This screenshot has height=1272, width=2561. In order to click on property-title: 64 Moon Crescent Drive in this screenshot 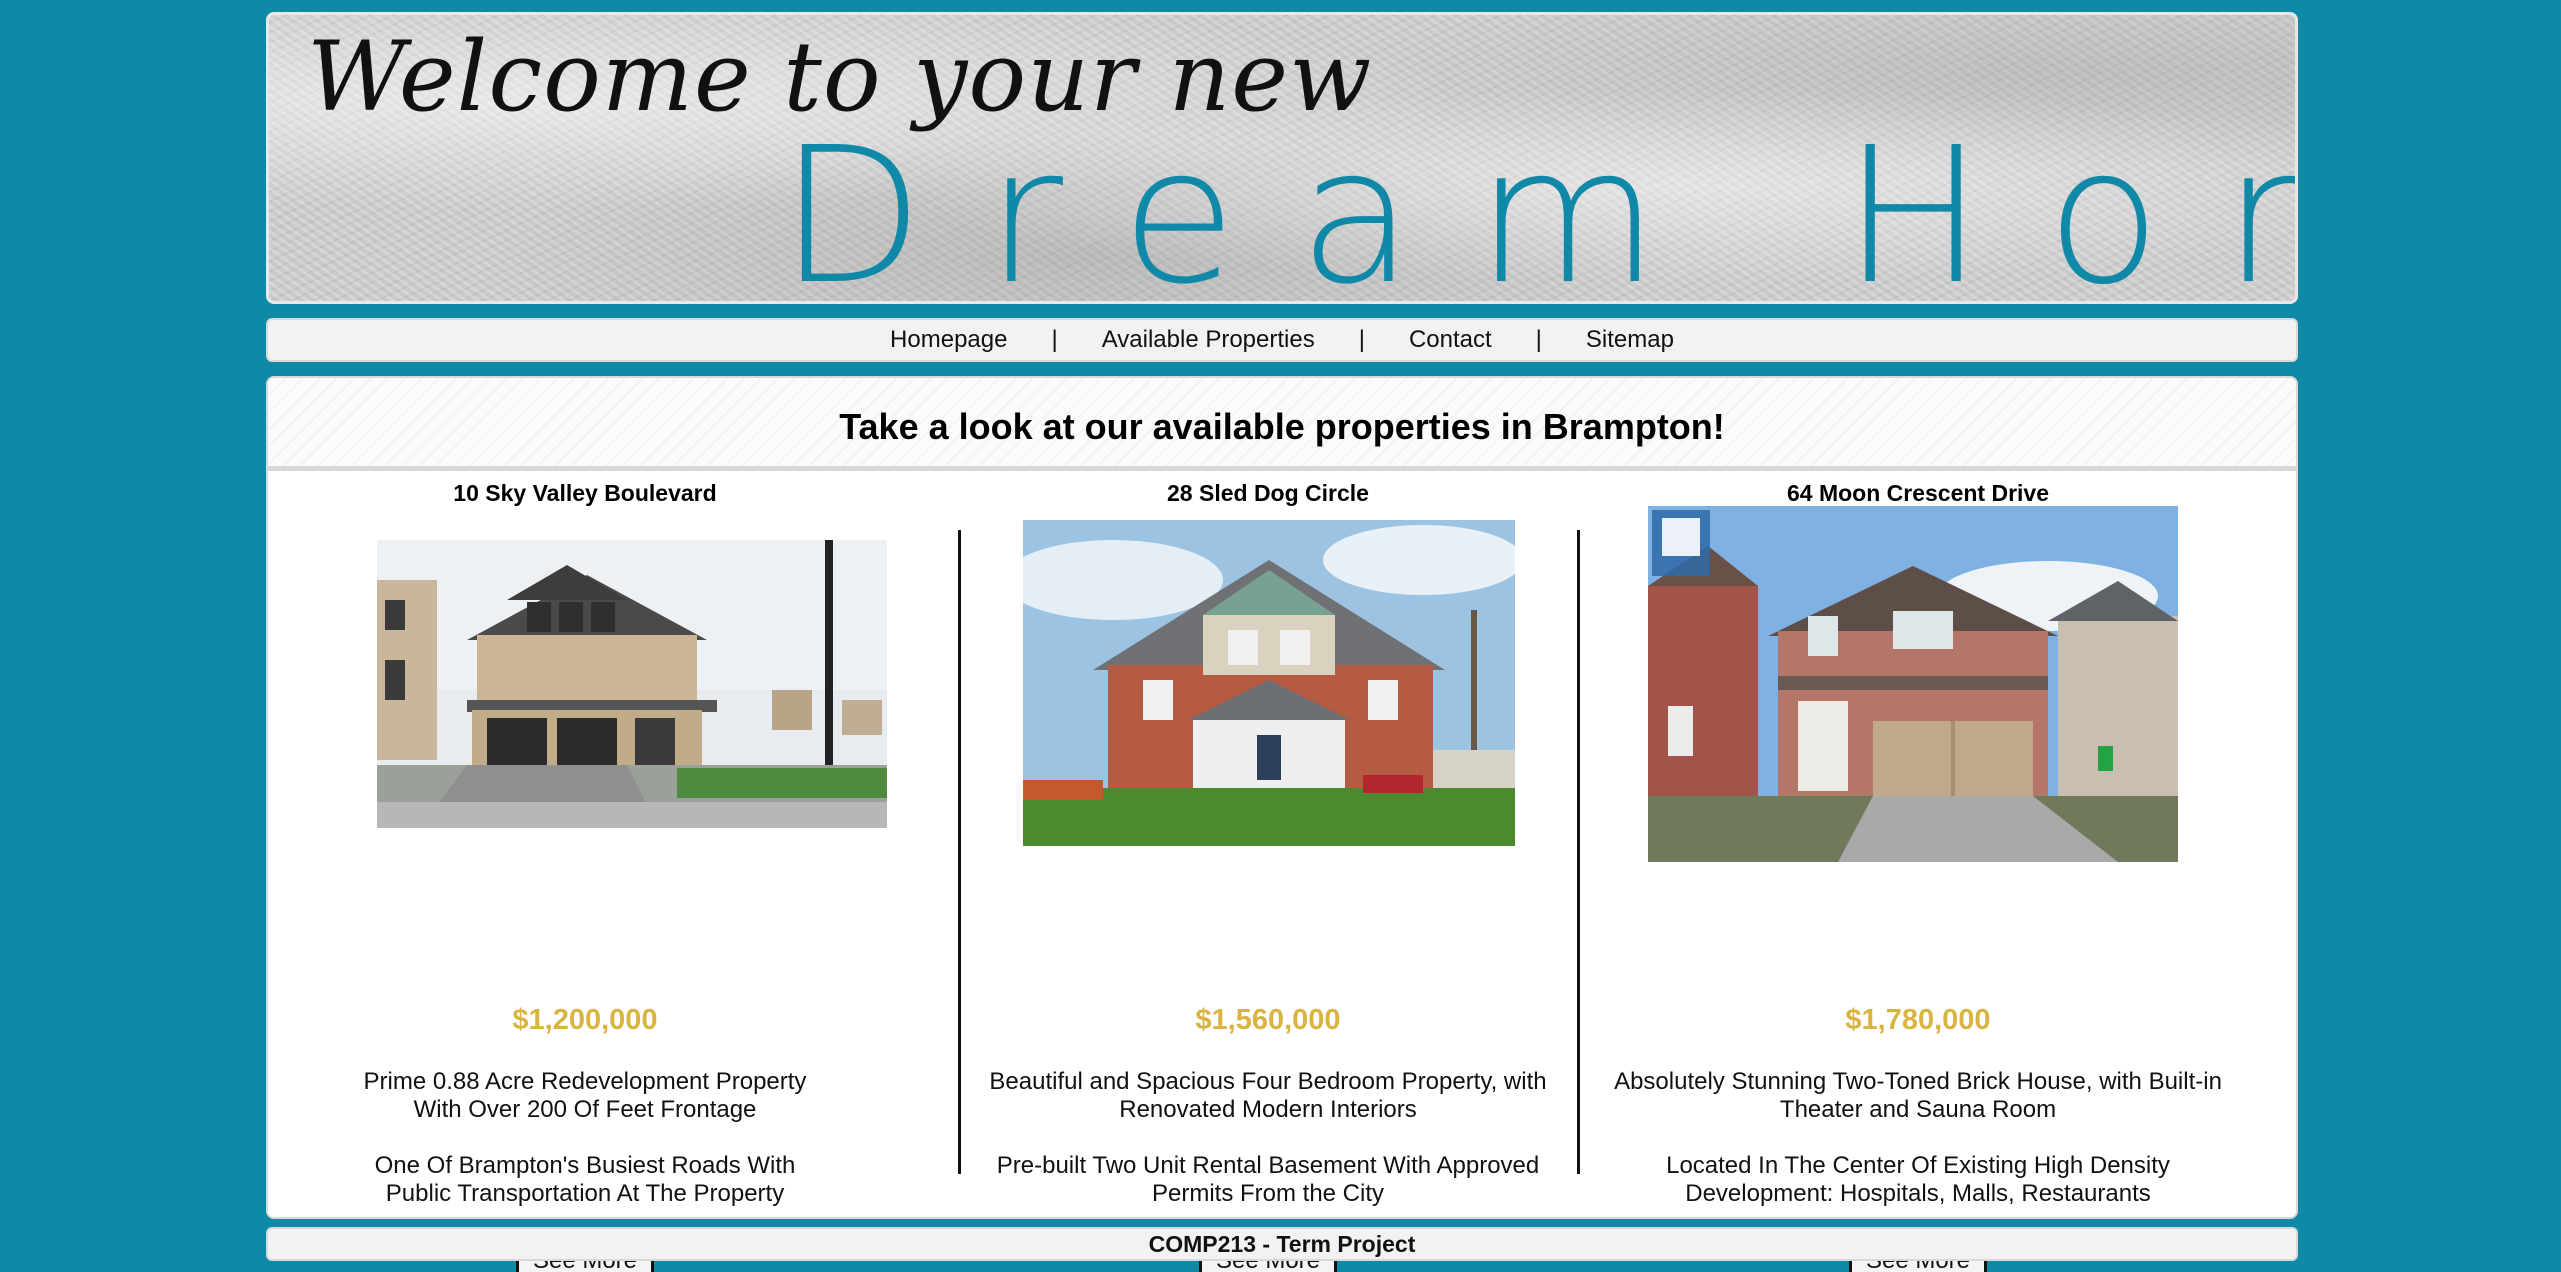, I will do `click(1918, 493)`.